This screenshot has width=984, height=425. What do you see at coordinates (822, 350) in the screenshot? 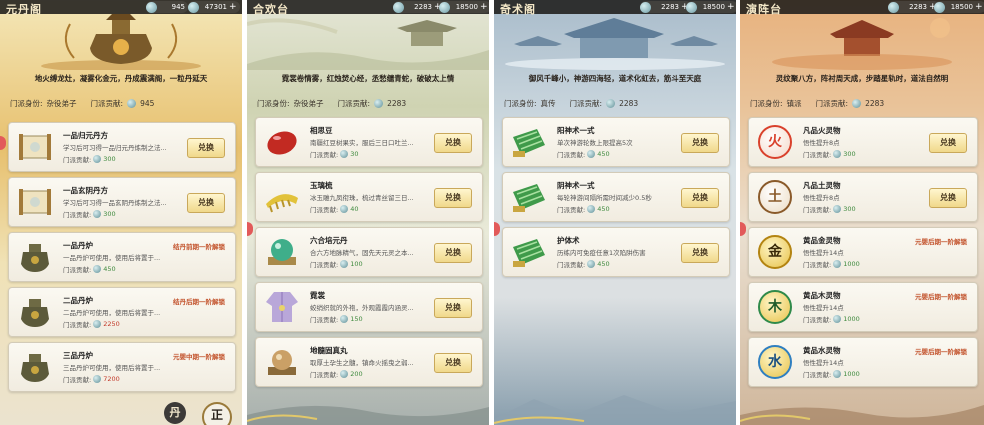
I see `item-name: 黄品水灵物` at bounding box center [822, 350].